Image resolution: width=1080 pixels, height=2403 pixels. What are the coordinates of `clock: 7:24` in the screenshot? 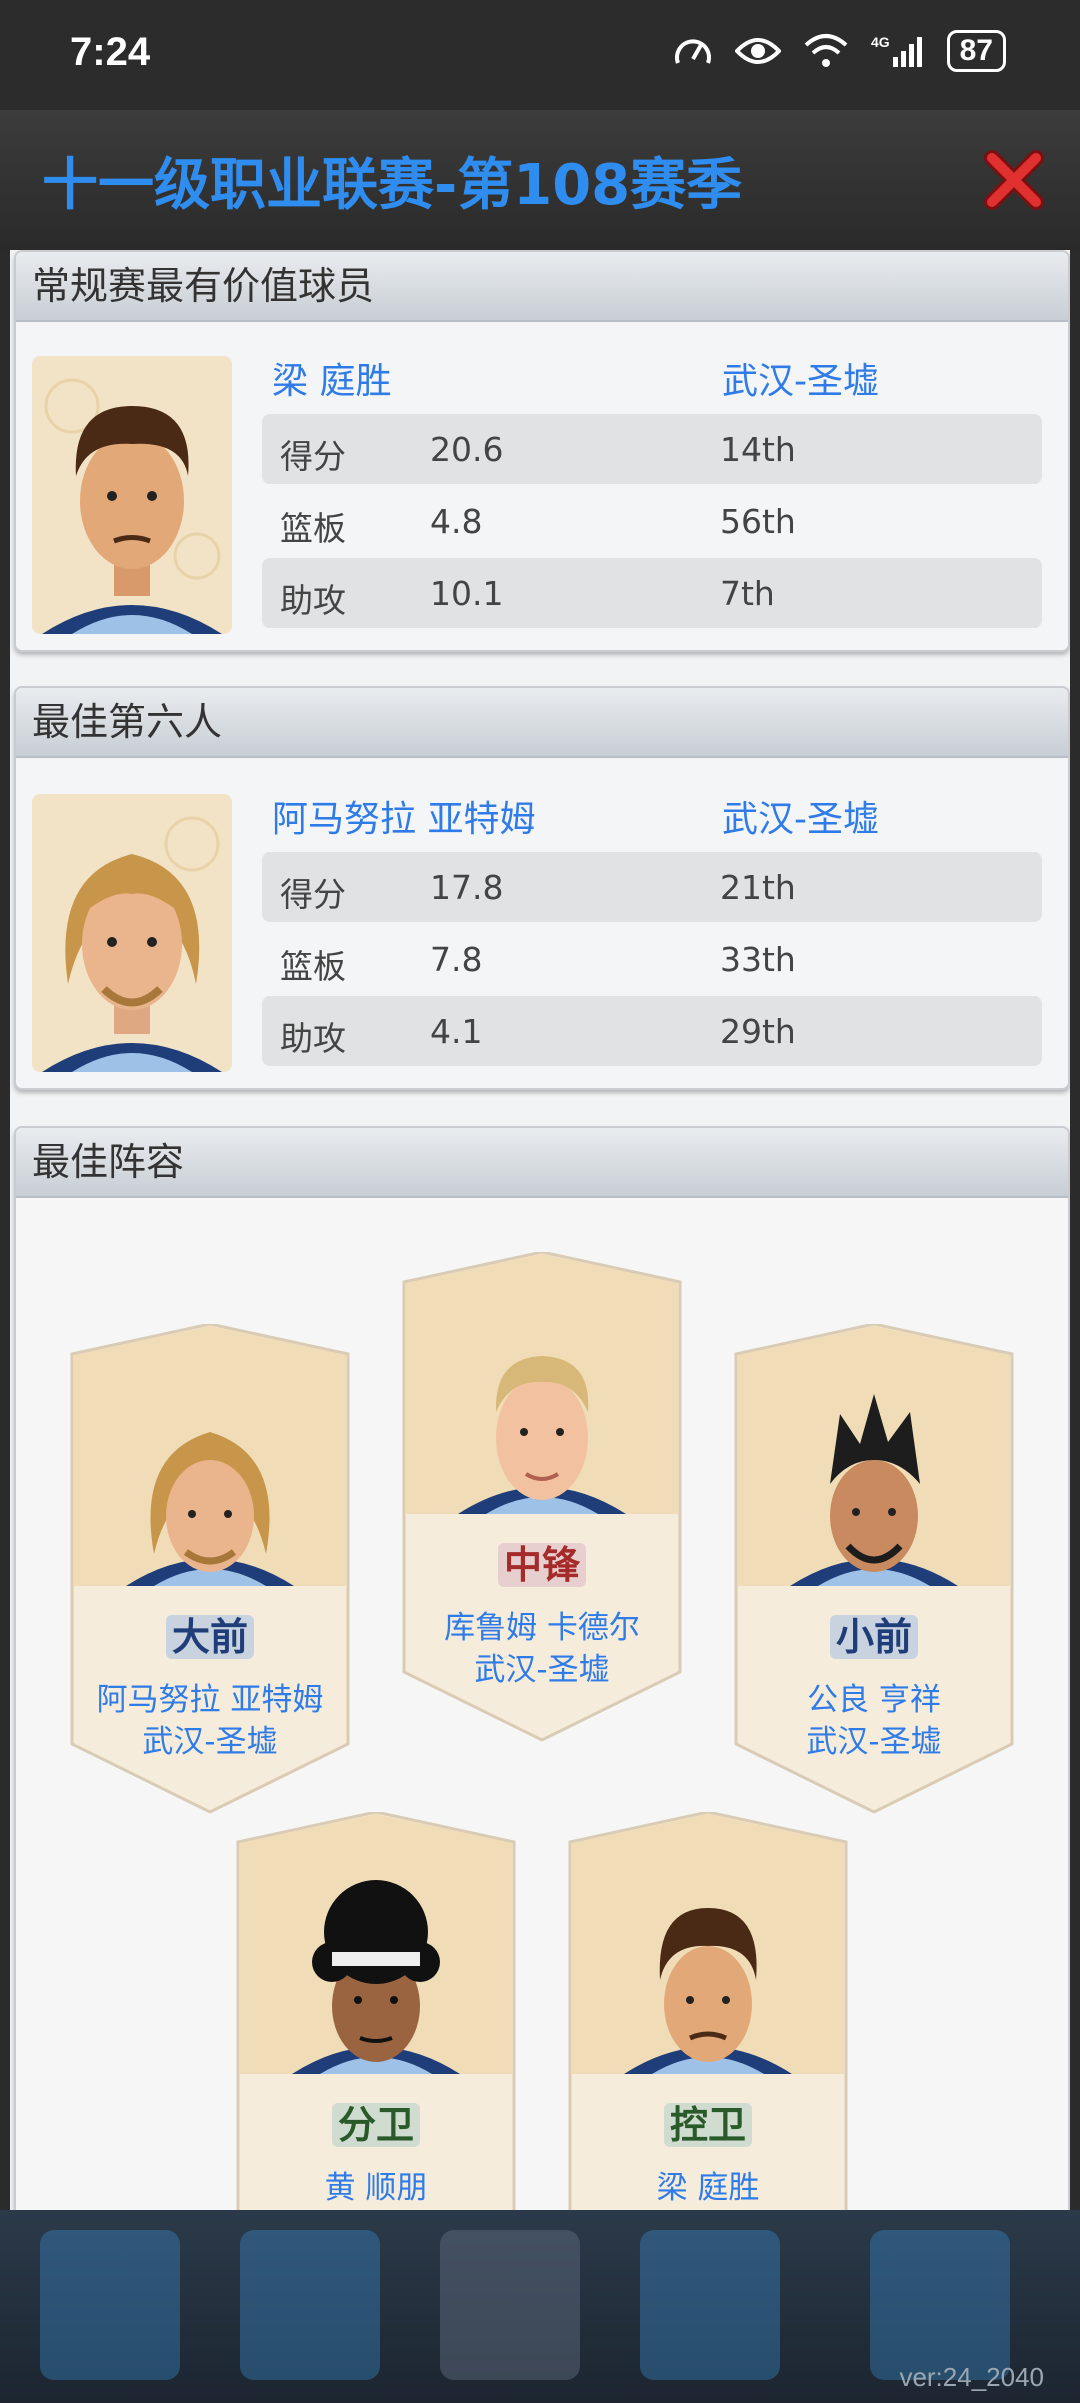 It's located at (110, 52).